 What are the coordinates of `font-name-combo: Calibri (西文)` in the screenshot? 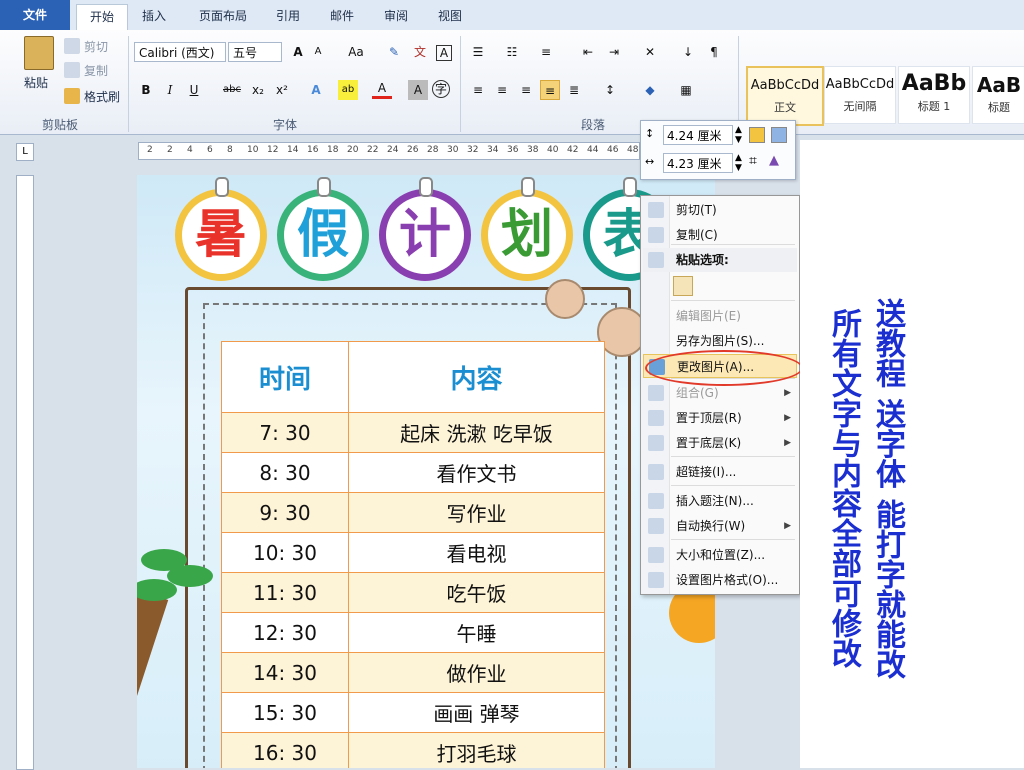 It's located at (180, 52).